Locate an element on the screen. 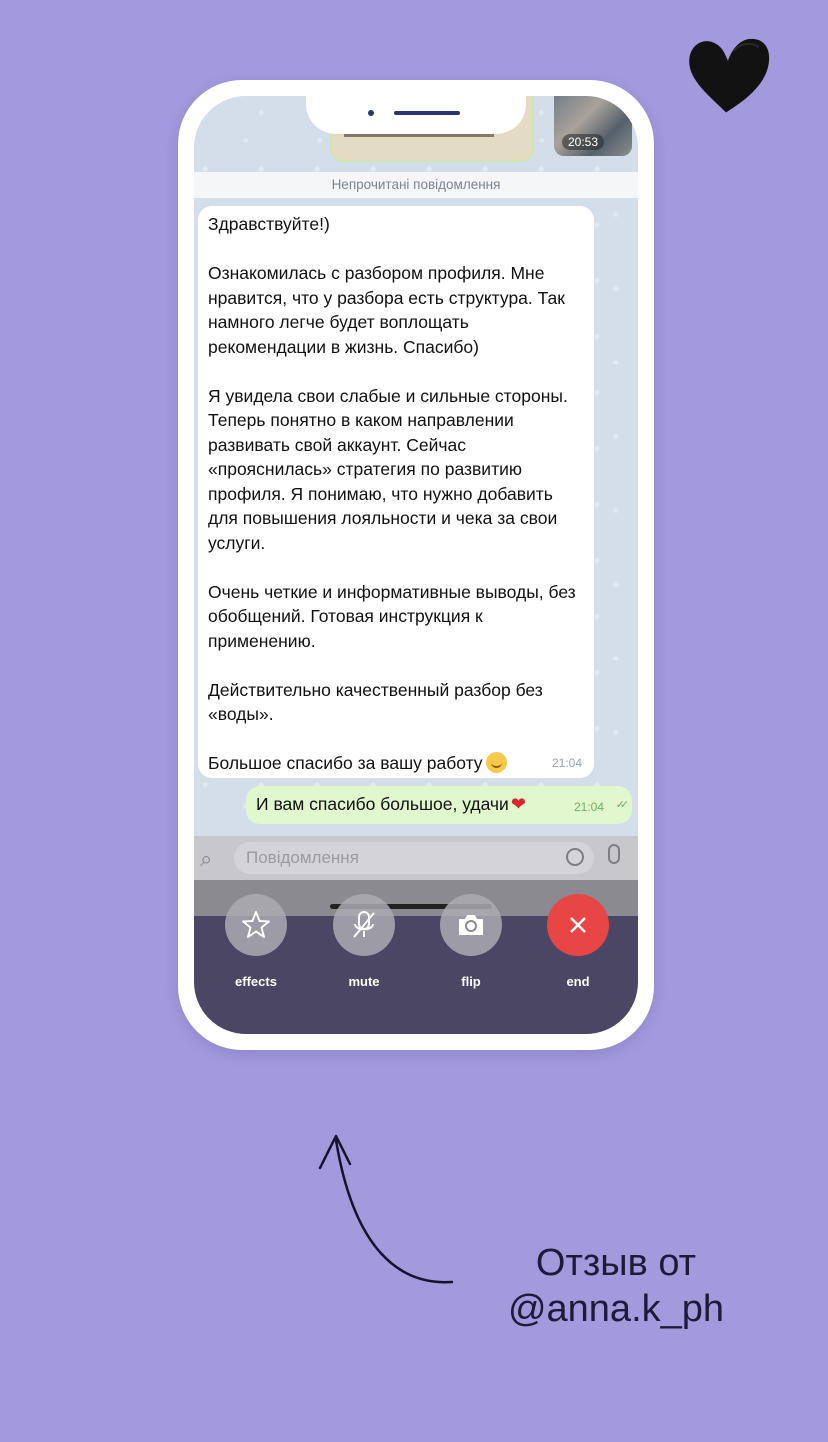 The width and height of the screenshot is (828, 1442). unread-messages-divider: Непрочитані повідомлення is located at coordinates (416, 185).